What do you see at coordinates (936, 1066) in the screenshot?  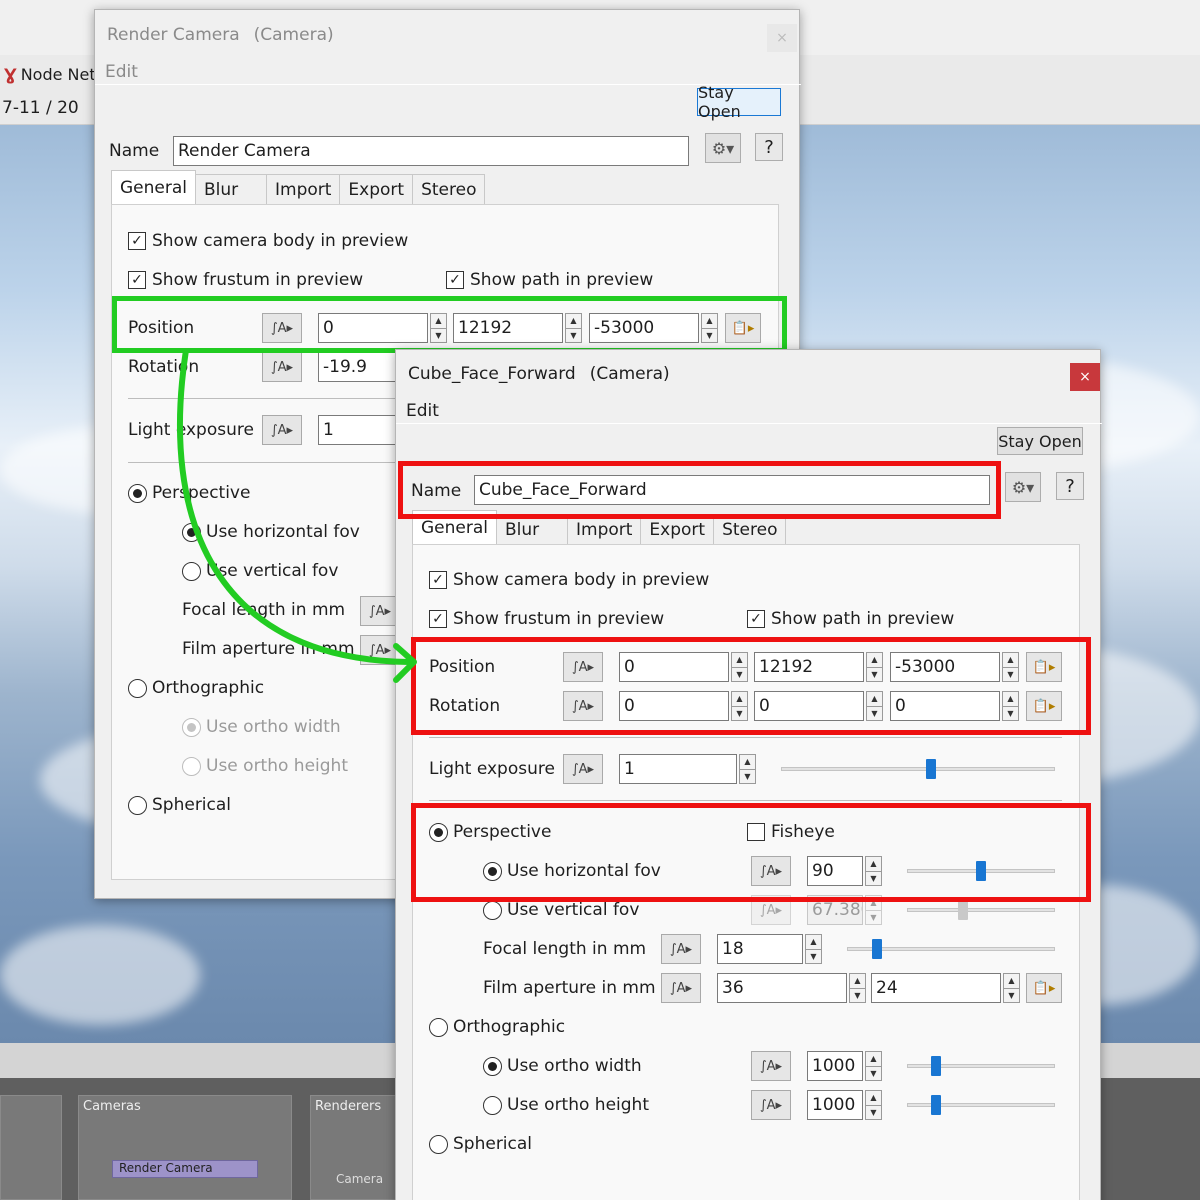 I see `ortho-width-slider-thumb` at bounding box center [936, 1066].